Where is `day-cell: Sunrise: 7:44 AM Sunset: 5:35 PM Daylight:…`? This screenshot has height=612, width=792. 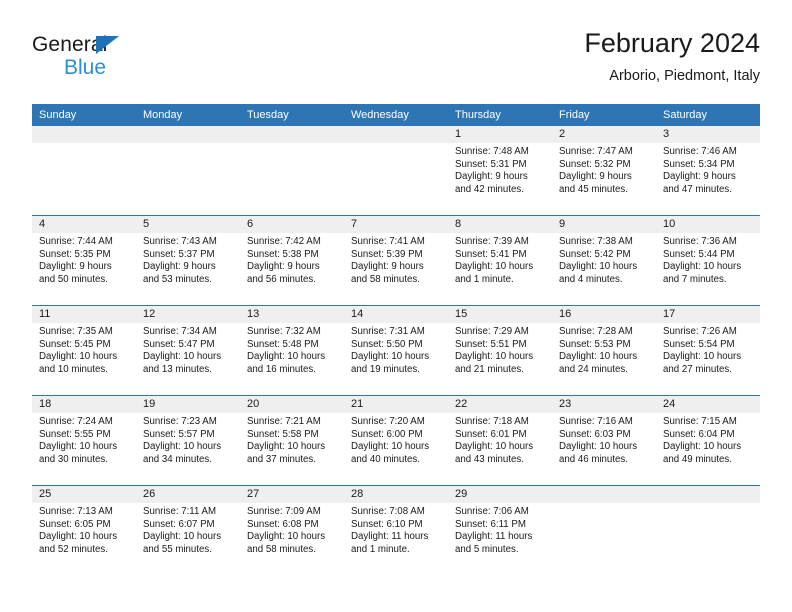
day-cell: Sunrise: 7:44 AM Sunset: 5:35 PM Daylight:… is located at coordinates (84, 269).